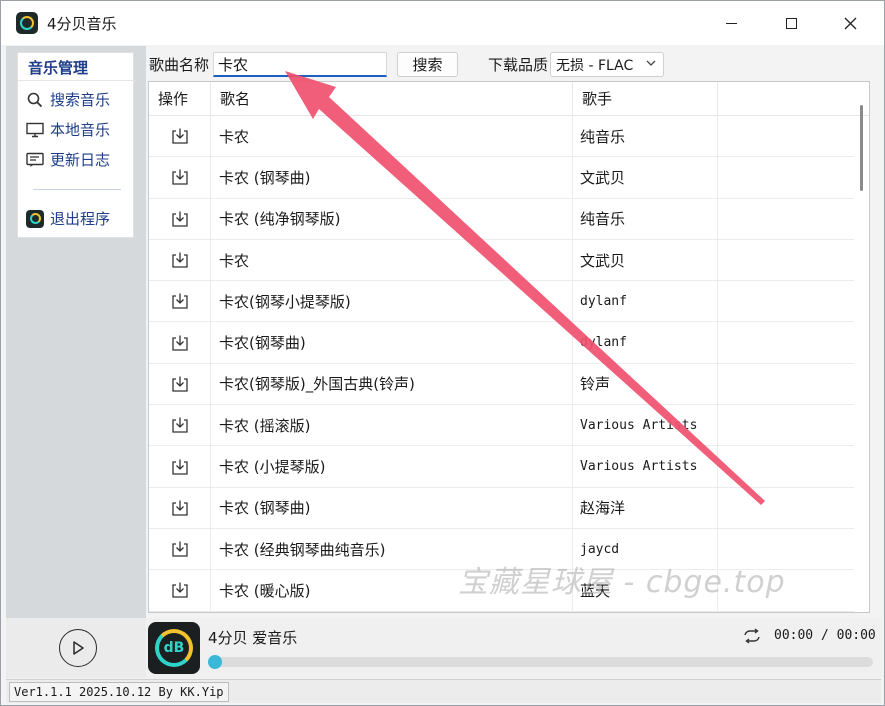  What do you see at coordinates (180, 99) in the screenshot?
I see `column-header: 操作` at bounding box center [180, 99].